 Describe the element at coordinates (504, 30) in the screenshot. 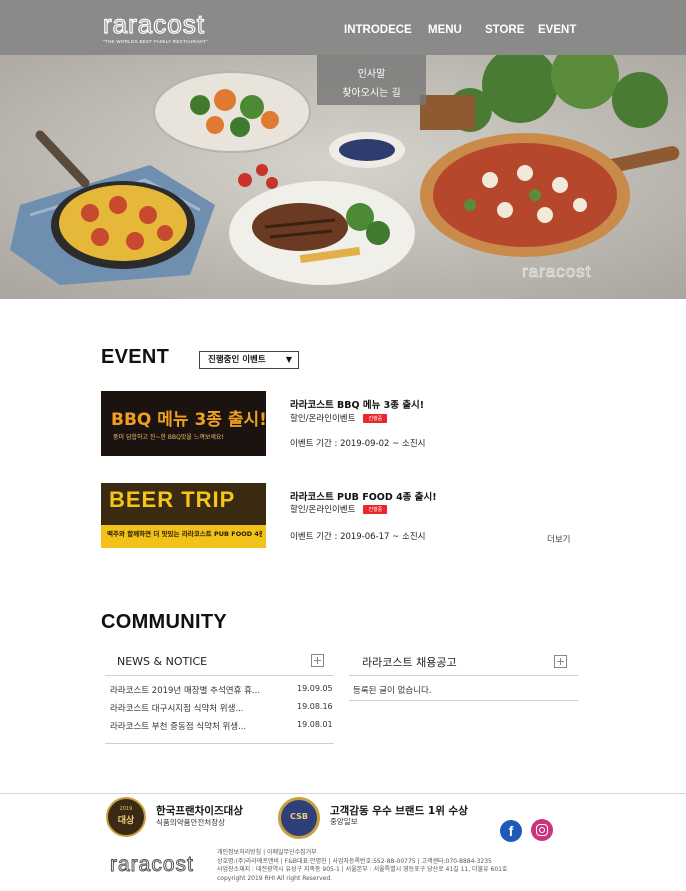

I see `nav-store: STORE` at that location.